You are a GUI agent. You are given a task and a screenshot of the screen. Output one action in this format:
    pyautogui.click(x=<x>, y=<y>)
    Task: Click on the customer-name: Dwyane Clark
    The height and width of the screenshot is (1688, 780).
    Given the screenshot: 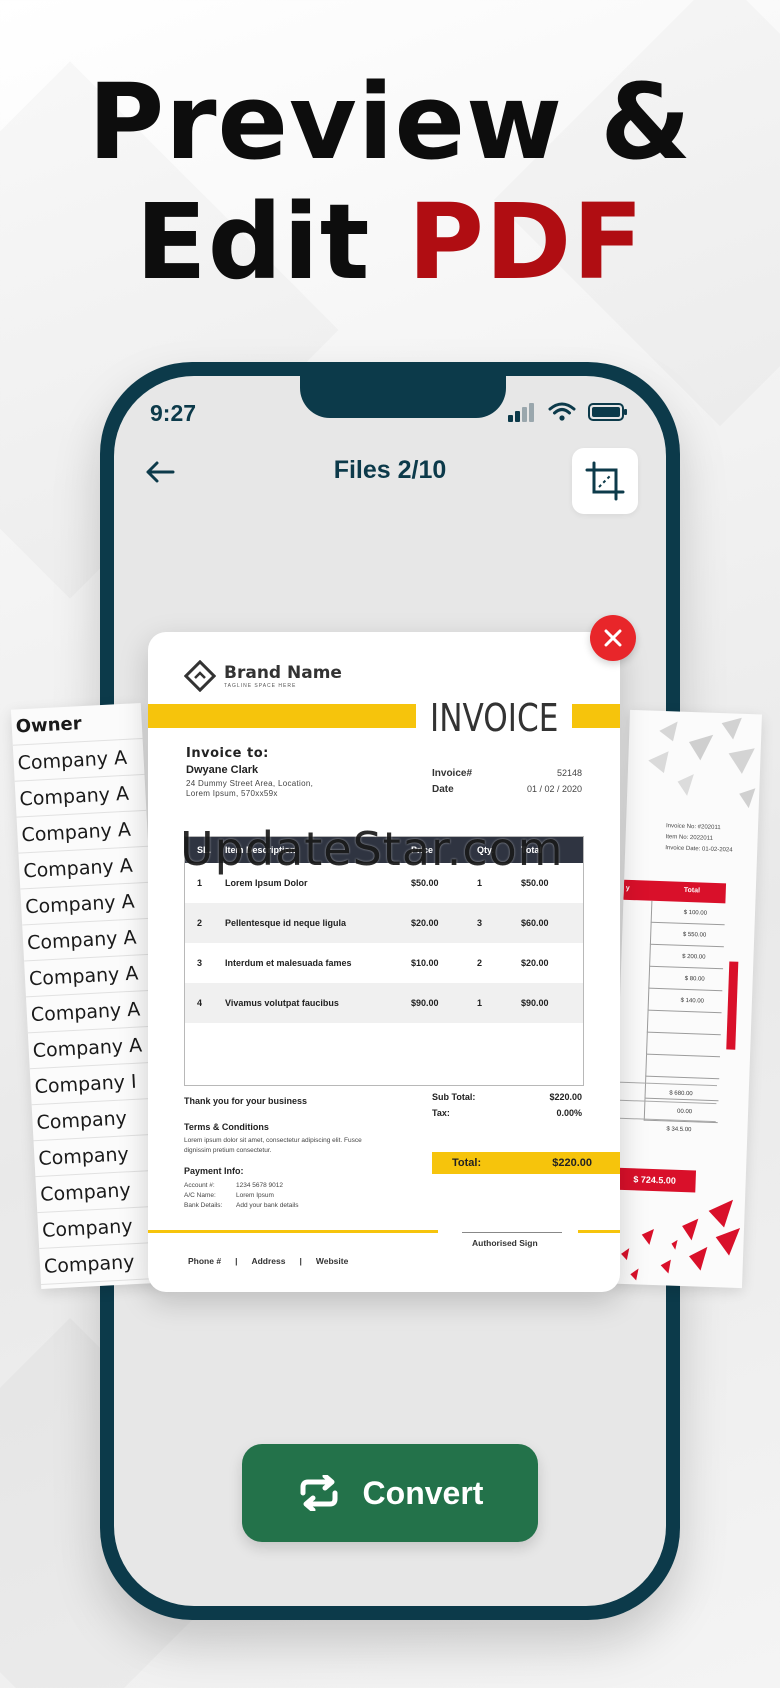 What is the action you would take?
    pyautogui.click(x=222, y=770)
    